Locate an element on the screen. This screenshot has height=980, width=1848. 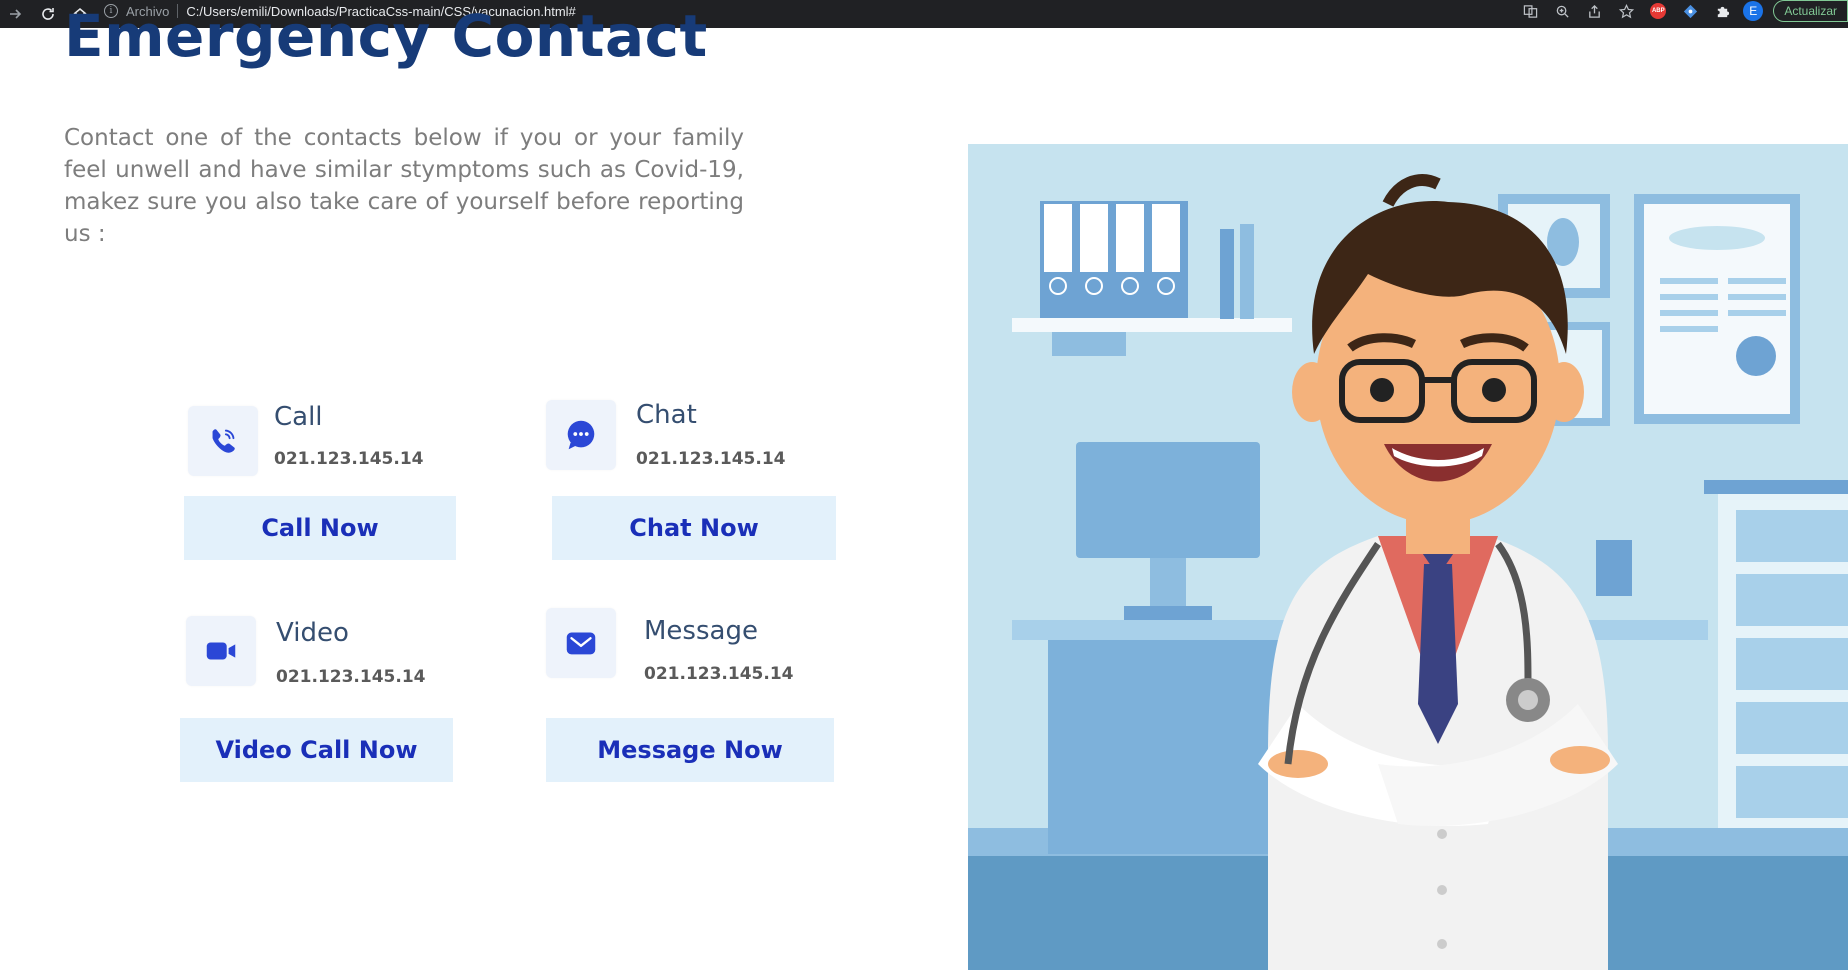
video-camera-icon is located at coordinates (221, 651).